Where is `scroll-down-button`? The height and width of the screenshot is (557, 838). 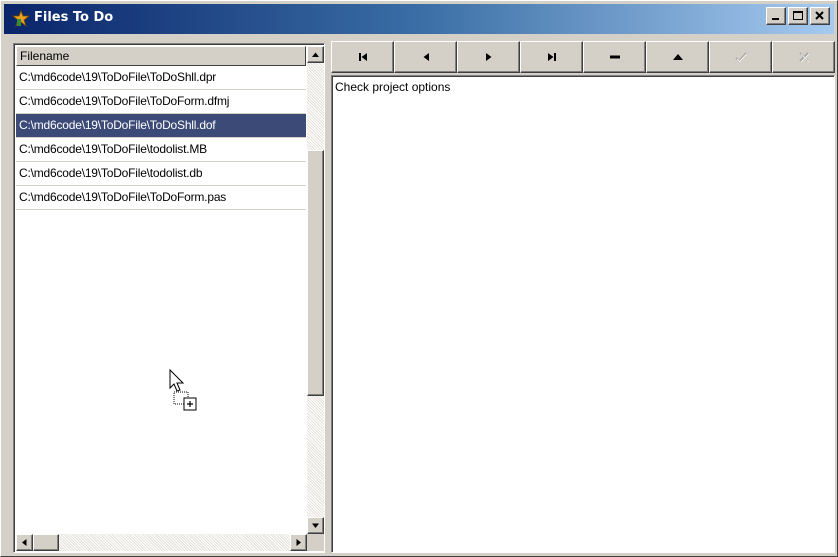 scroll-down-button is located at coordinates (315, 525).